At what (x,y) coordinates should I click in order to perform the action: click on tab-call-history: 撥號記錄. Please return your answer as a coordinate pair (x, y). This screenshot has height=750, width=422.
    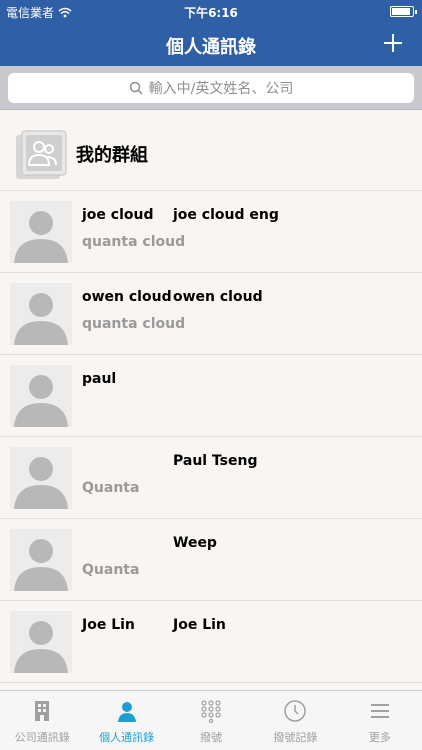
    Looking at the image, I should click on (295, 720).